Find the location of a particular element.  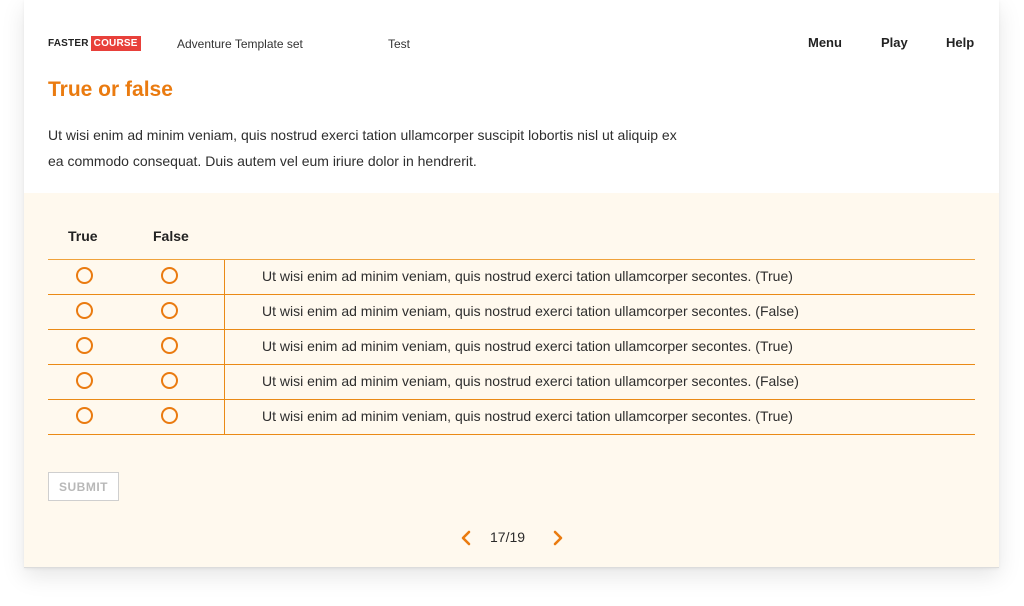

pagination: 17/19 is located at coordinates (514, 538).